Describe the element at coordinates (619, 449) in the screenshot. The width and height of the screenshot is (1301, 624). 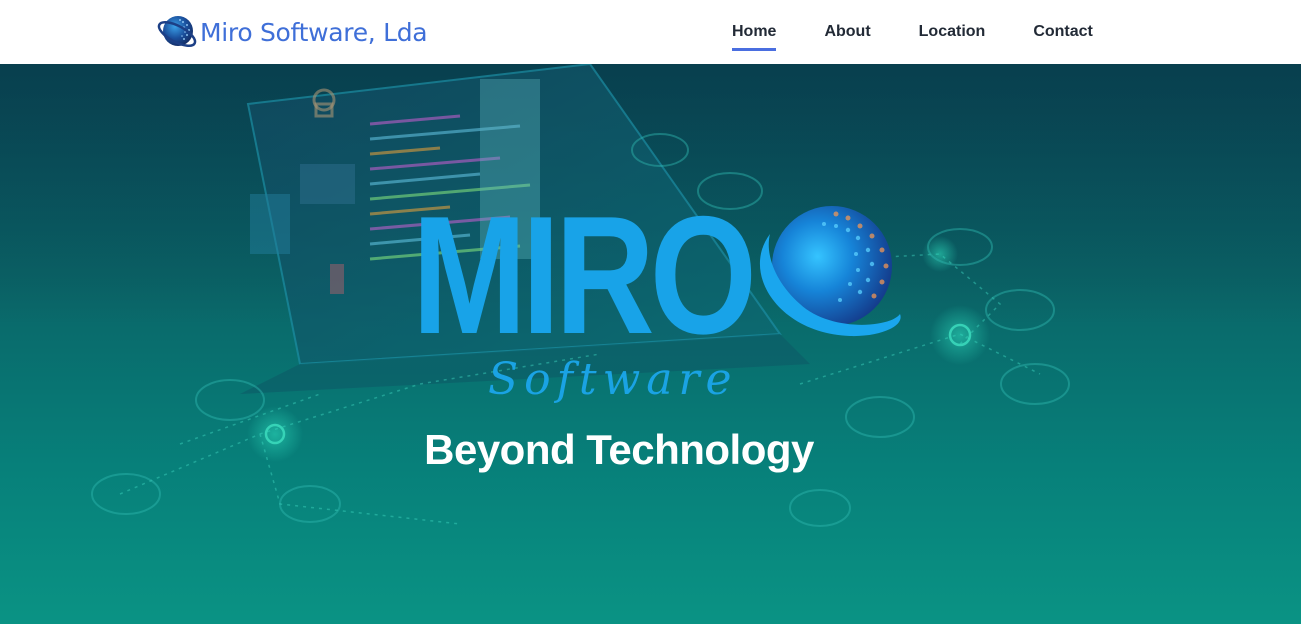
I see `hero-tagline: Beyond Technology` at that location.